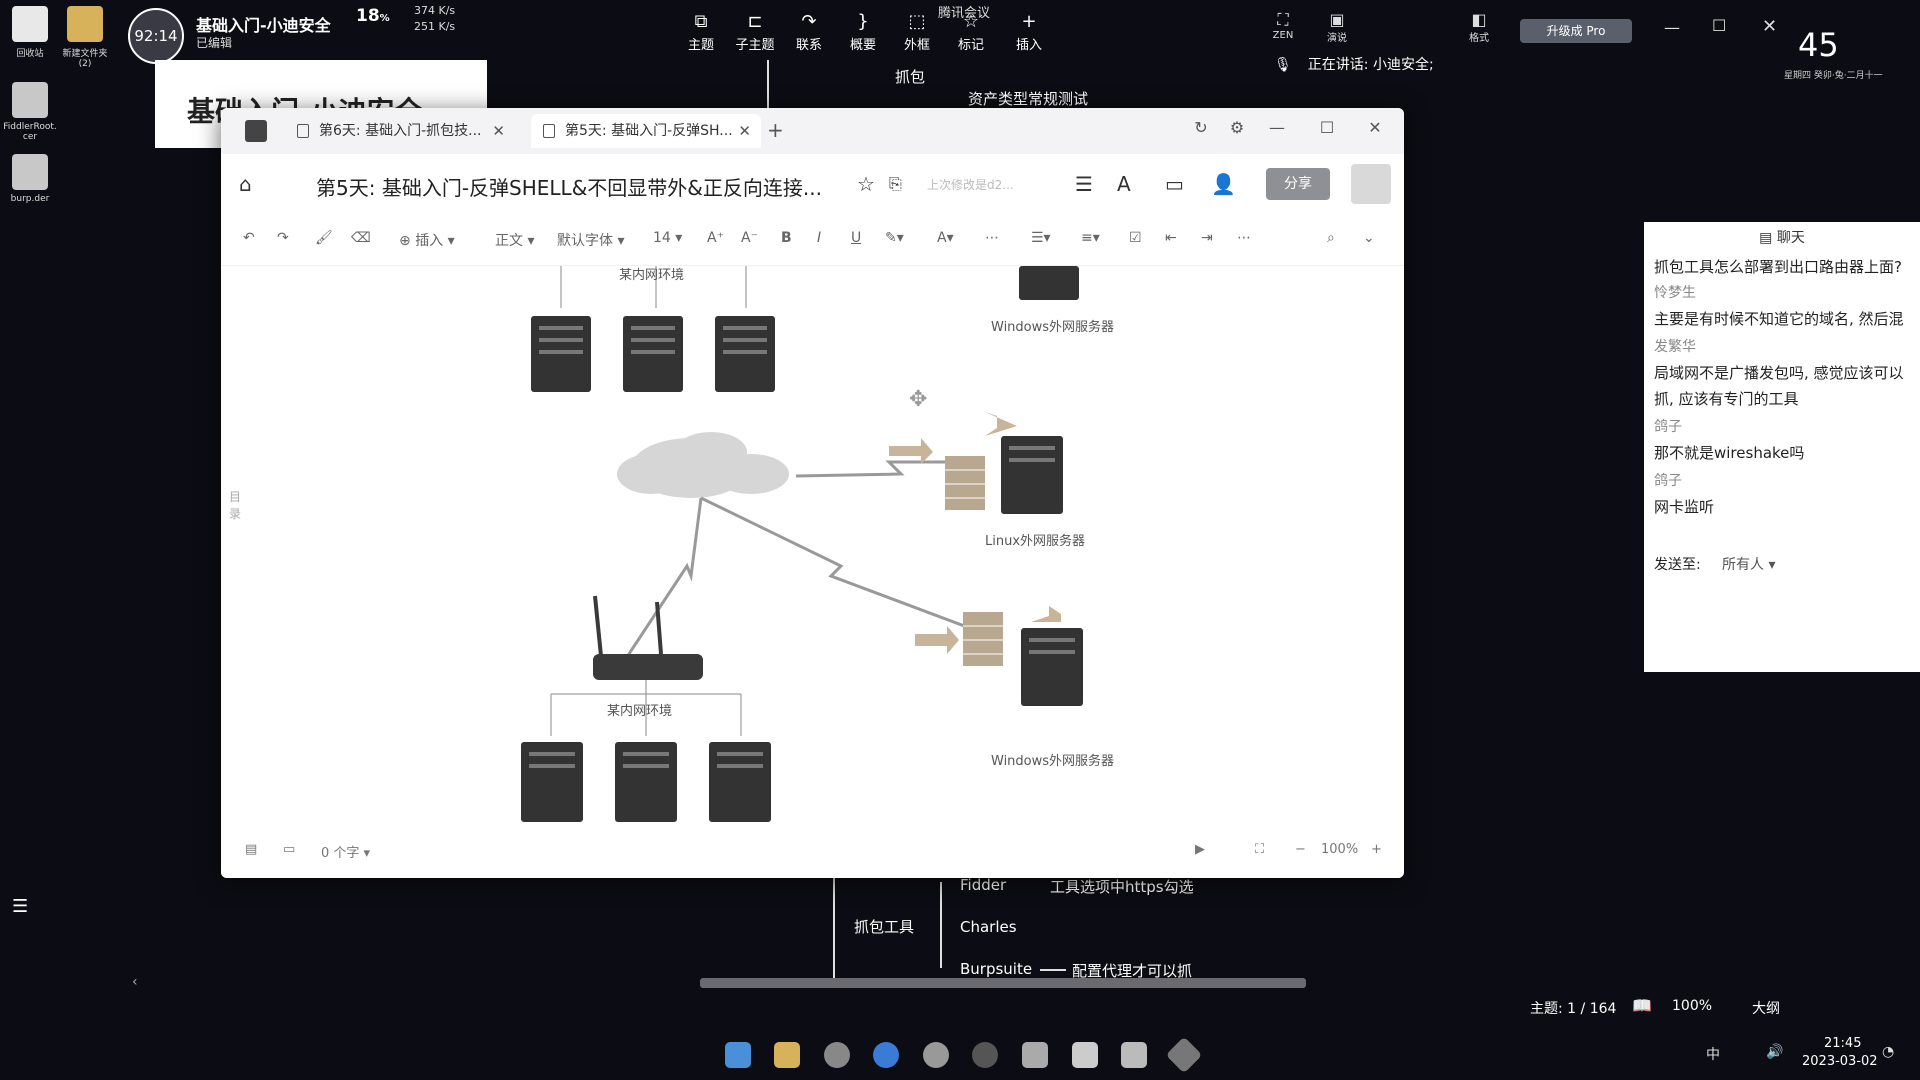  What do you see at coordinates (345, 851) in the screenshot?
I see `word-count: 0 个字 ▾` at bounding box center [345, 851].